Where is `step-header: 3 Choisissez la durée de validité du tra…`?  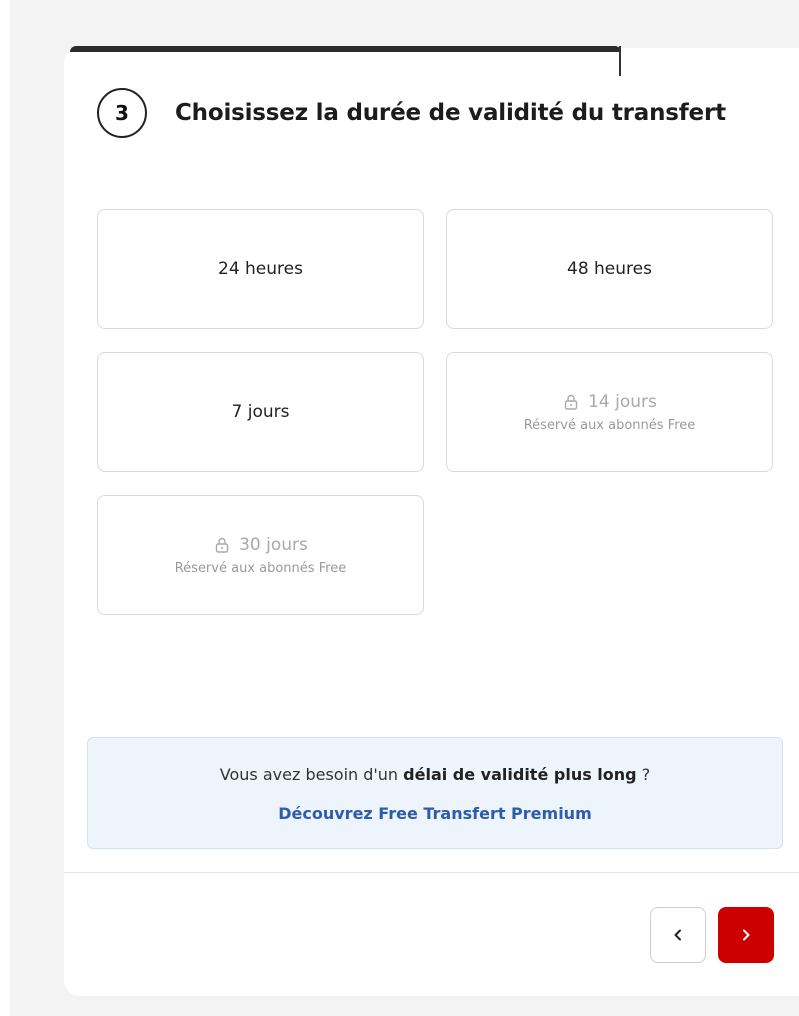
step-header: 3 Choisissez la durée de validité du tra… is located at coordinates (411, 113).